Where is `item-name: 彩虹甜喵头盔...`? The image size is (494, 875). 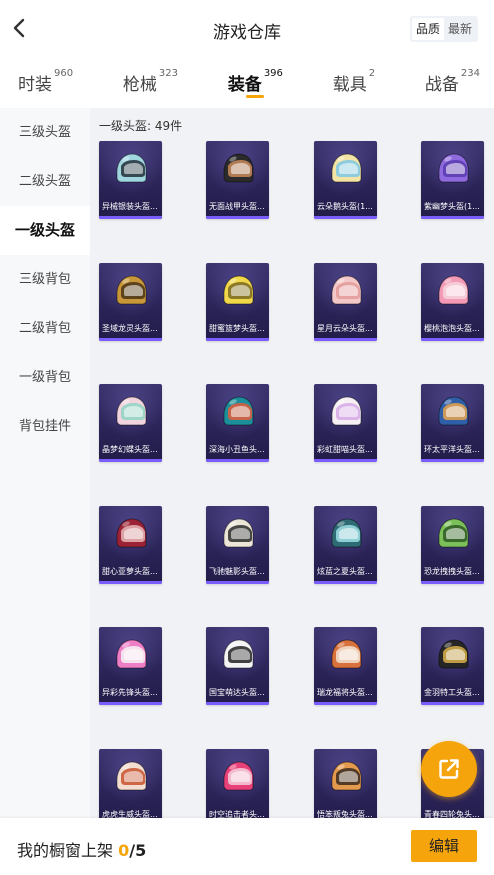
item-name: 彩虹甜喵头盔... is located at coordinates (345, 449).